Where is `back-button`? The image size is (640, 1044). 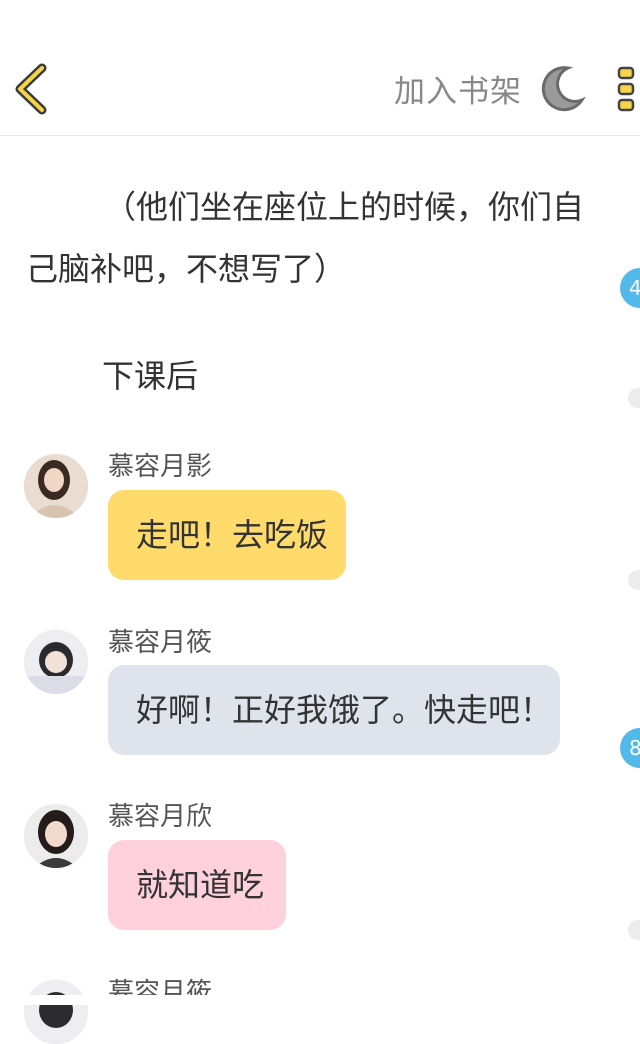
back-button is located at coordinates (32, 89).